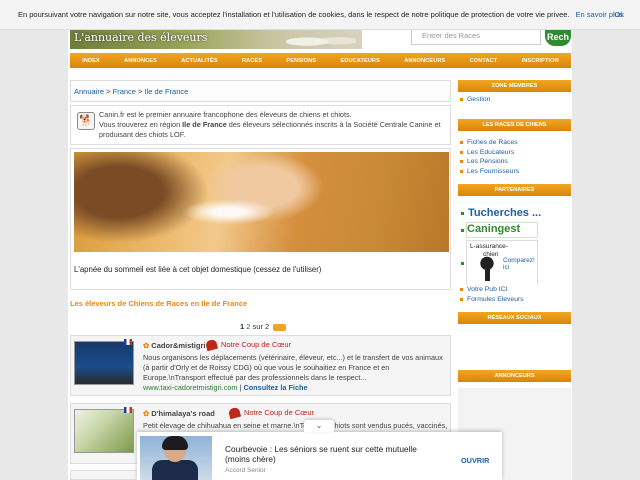  What do you see at coordinates (514, 125) in the screenshot?
I see `races-header: LES RACES DE CHIENS` at bounding box center [514, 125].